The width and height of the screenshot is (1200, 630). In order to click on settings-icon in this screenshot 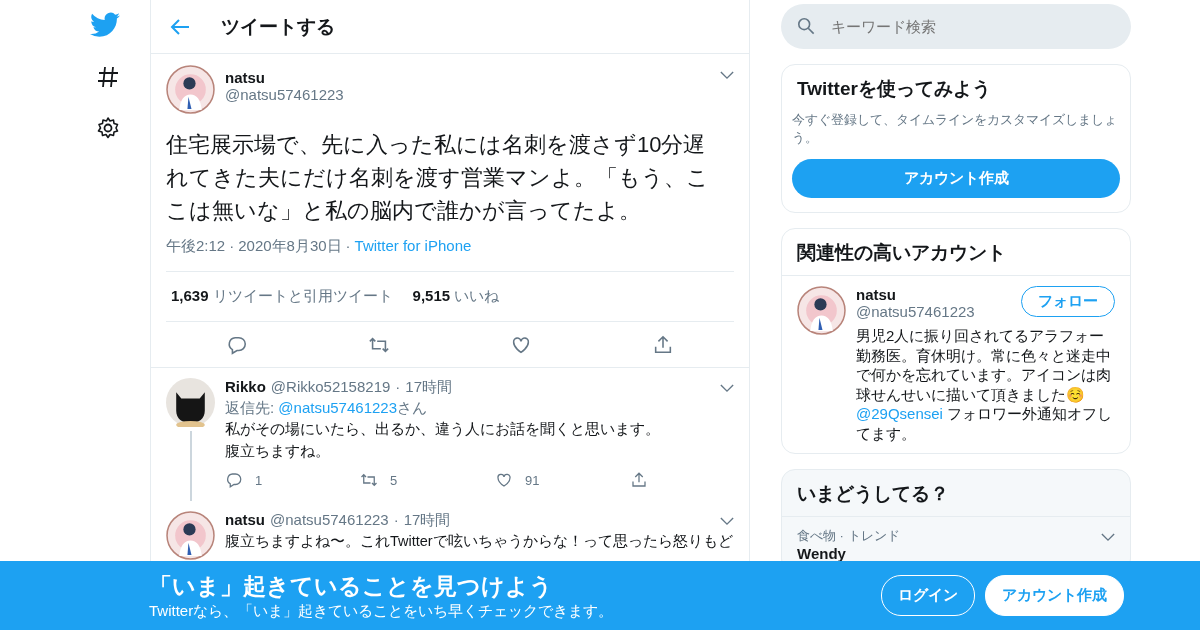, I will do `click(108, 128)`.